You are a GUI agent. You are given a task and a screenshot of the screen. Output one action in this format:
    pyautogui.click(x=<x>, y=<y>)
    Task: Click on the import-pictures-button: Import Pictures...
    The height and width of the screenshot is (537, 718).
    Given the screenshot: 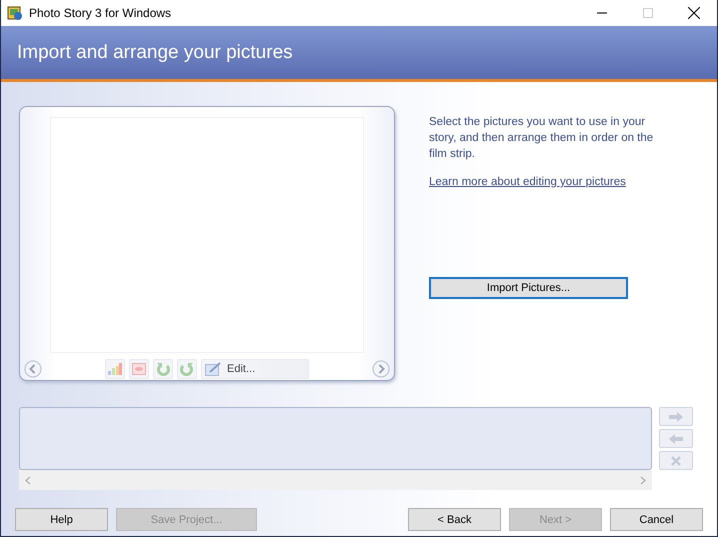 What is the action you would take?
    pyautogui.click(x=528, y=288)
    